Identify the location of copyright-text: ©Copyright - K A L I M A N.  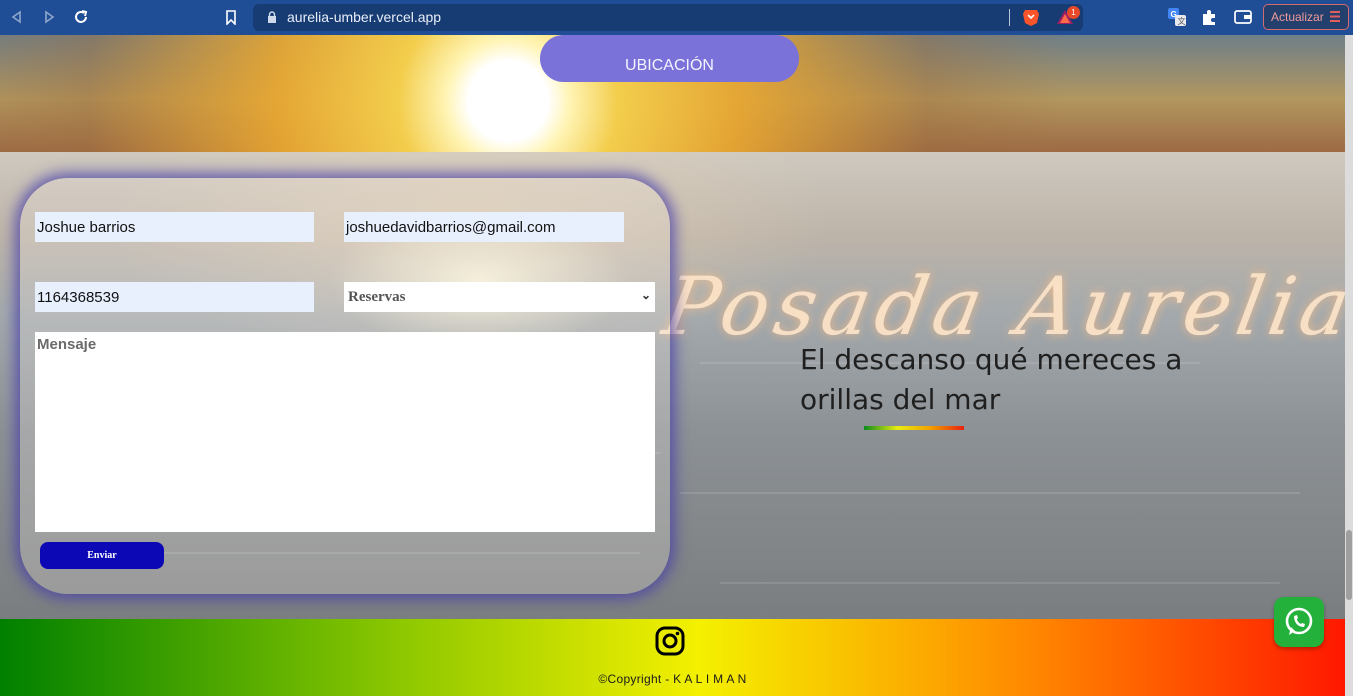
(672, 679).